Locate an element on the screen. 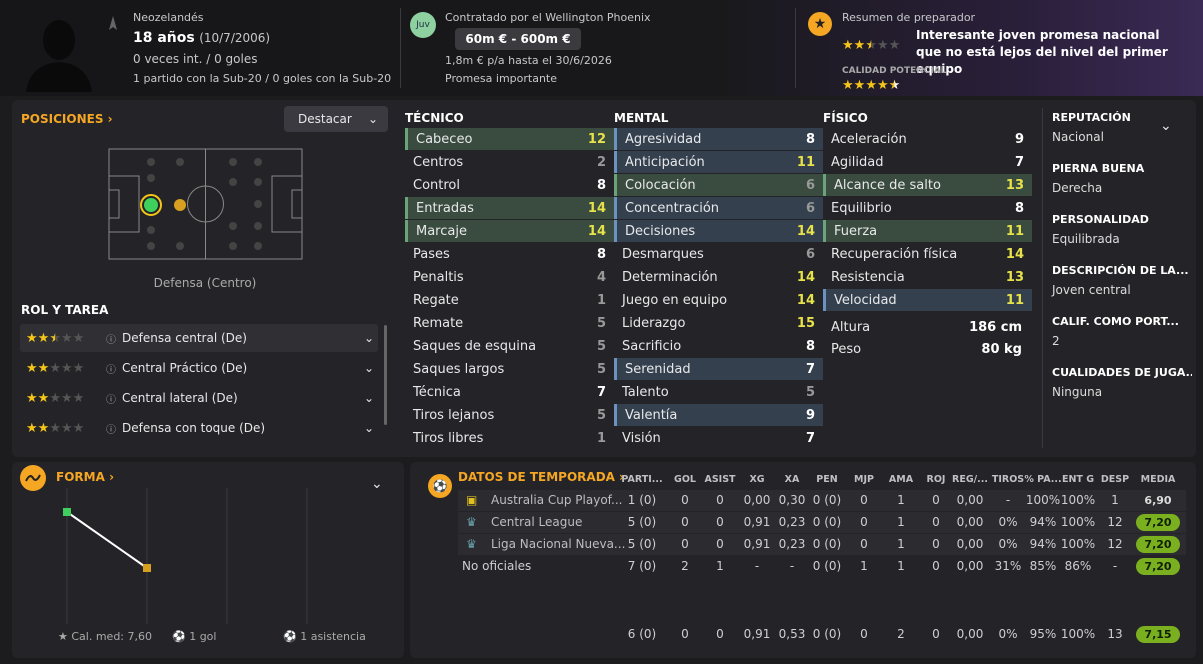 The image size is (1203, 664). attribute-row: Anticipación 11 is located at coordinates (718, 162).